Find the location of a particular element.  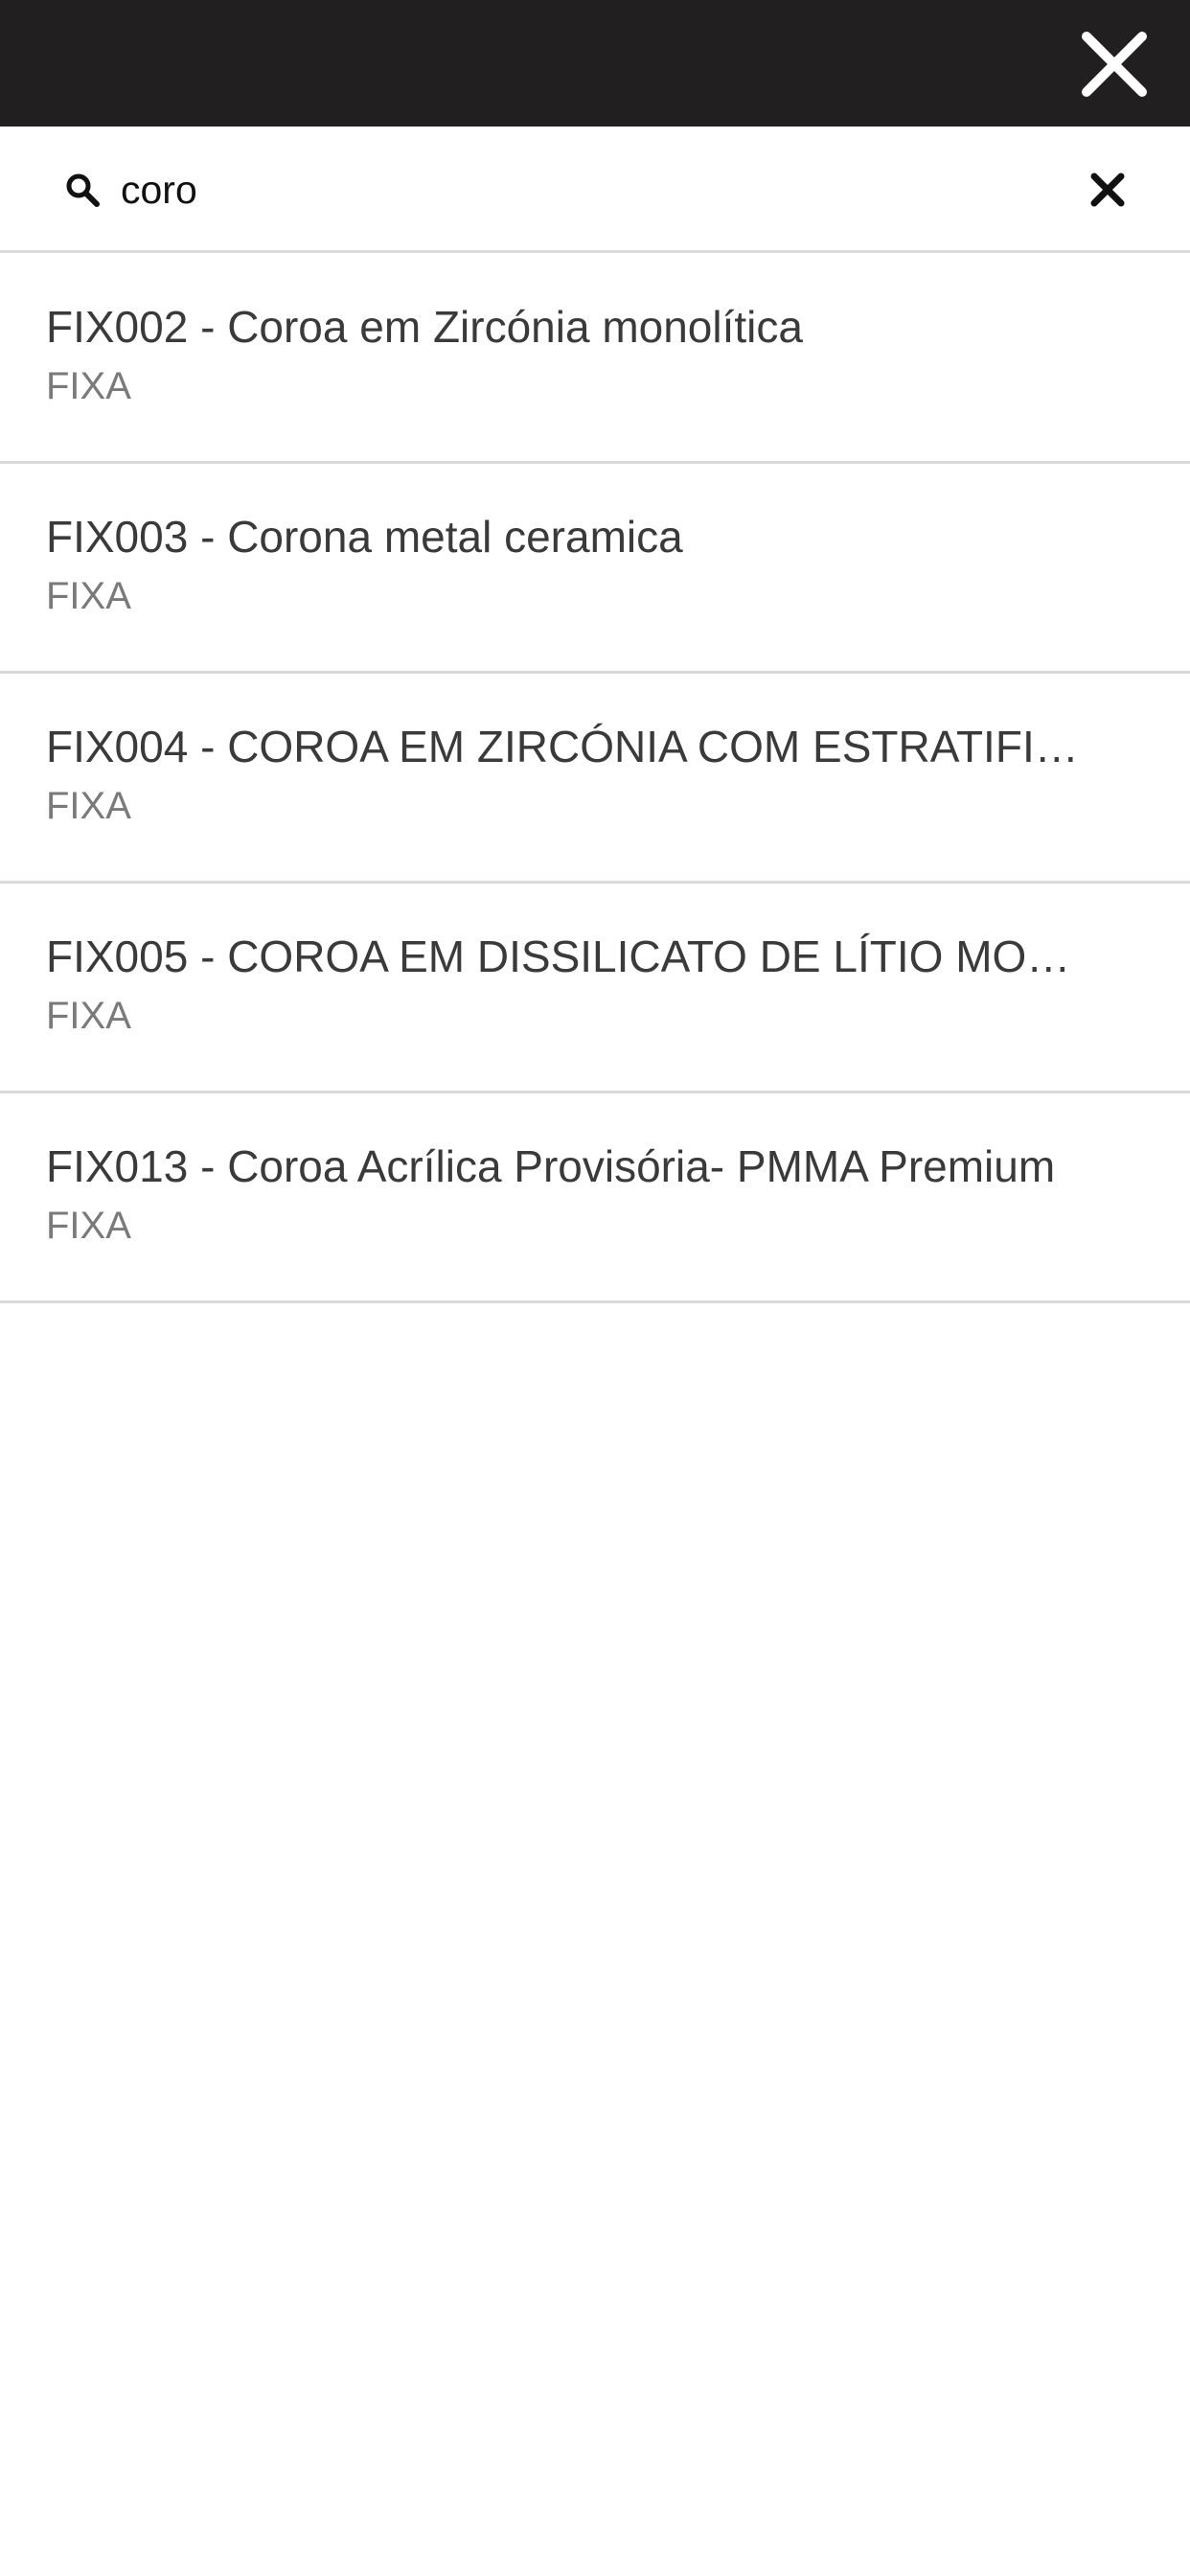

result-title: FIX003 - Corona metal ceramica is located at coordinates (365, 537).